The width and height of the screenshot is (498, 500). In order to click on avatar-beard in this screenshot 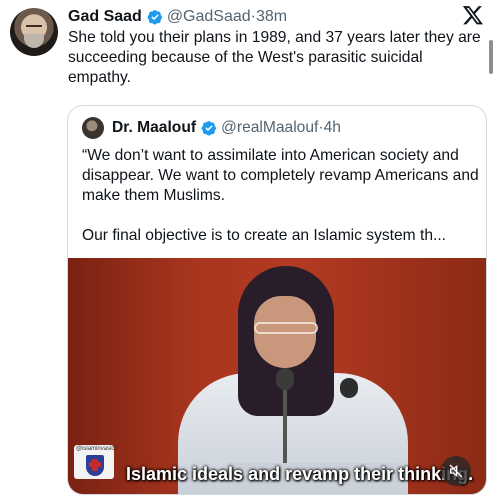, I will do `click(34, 41)`.